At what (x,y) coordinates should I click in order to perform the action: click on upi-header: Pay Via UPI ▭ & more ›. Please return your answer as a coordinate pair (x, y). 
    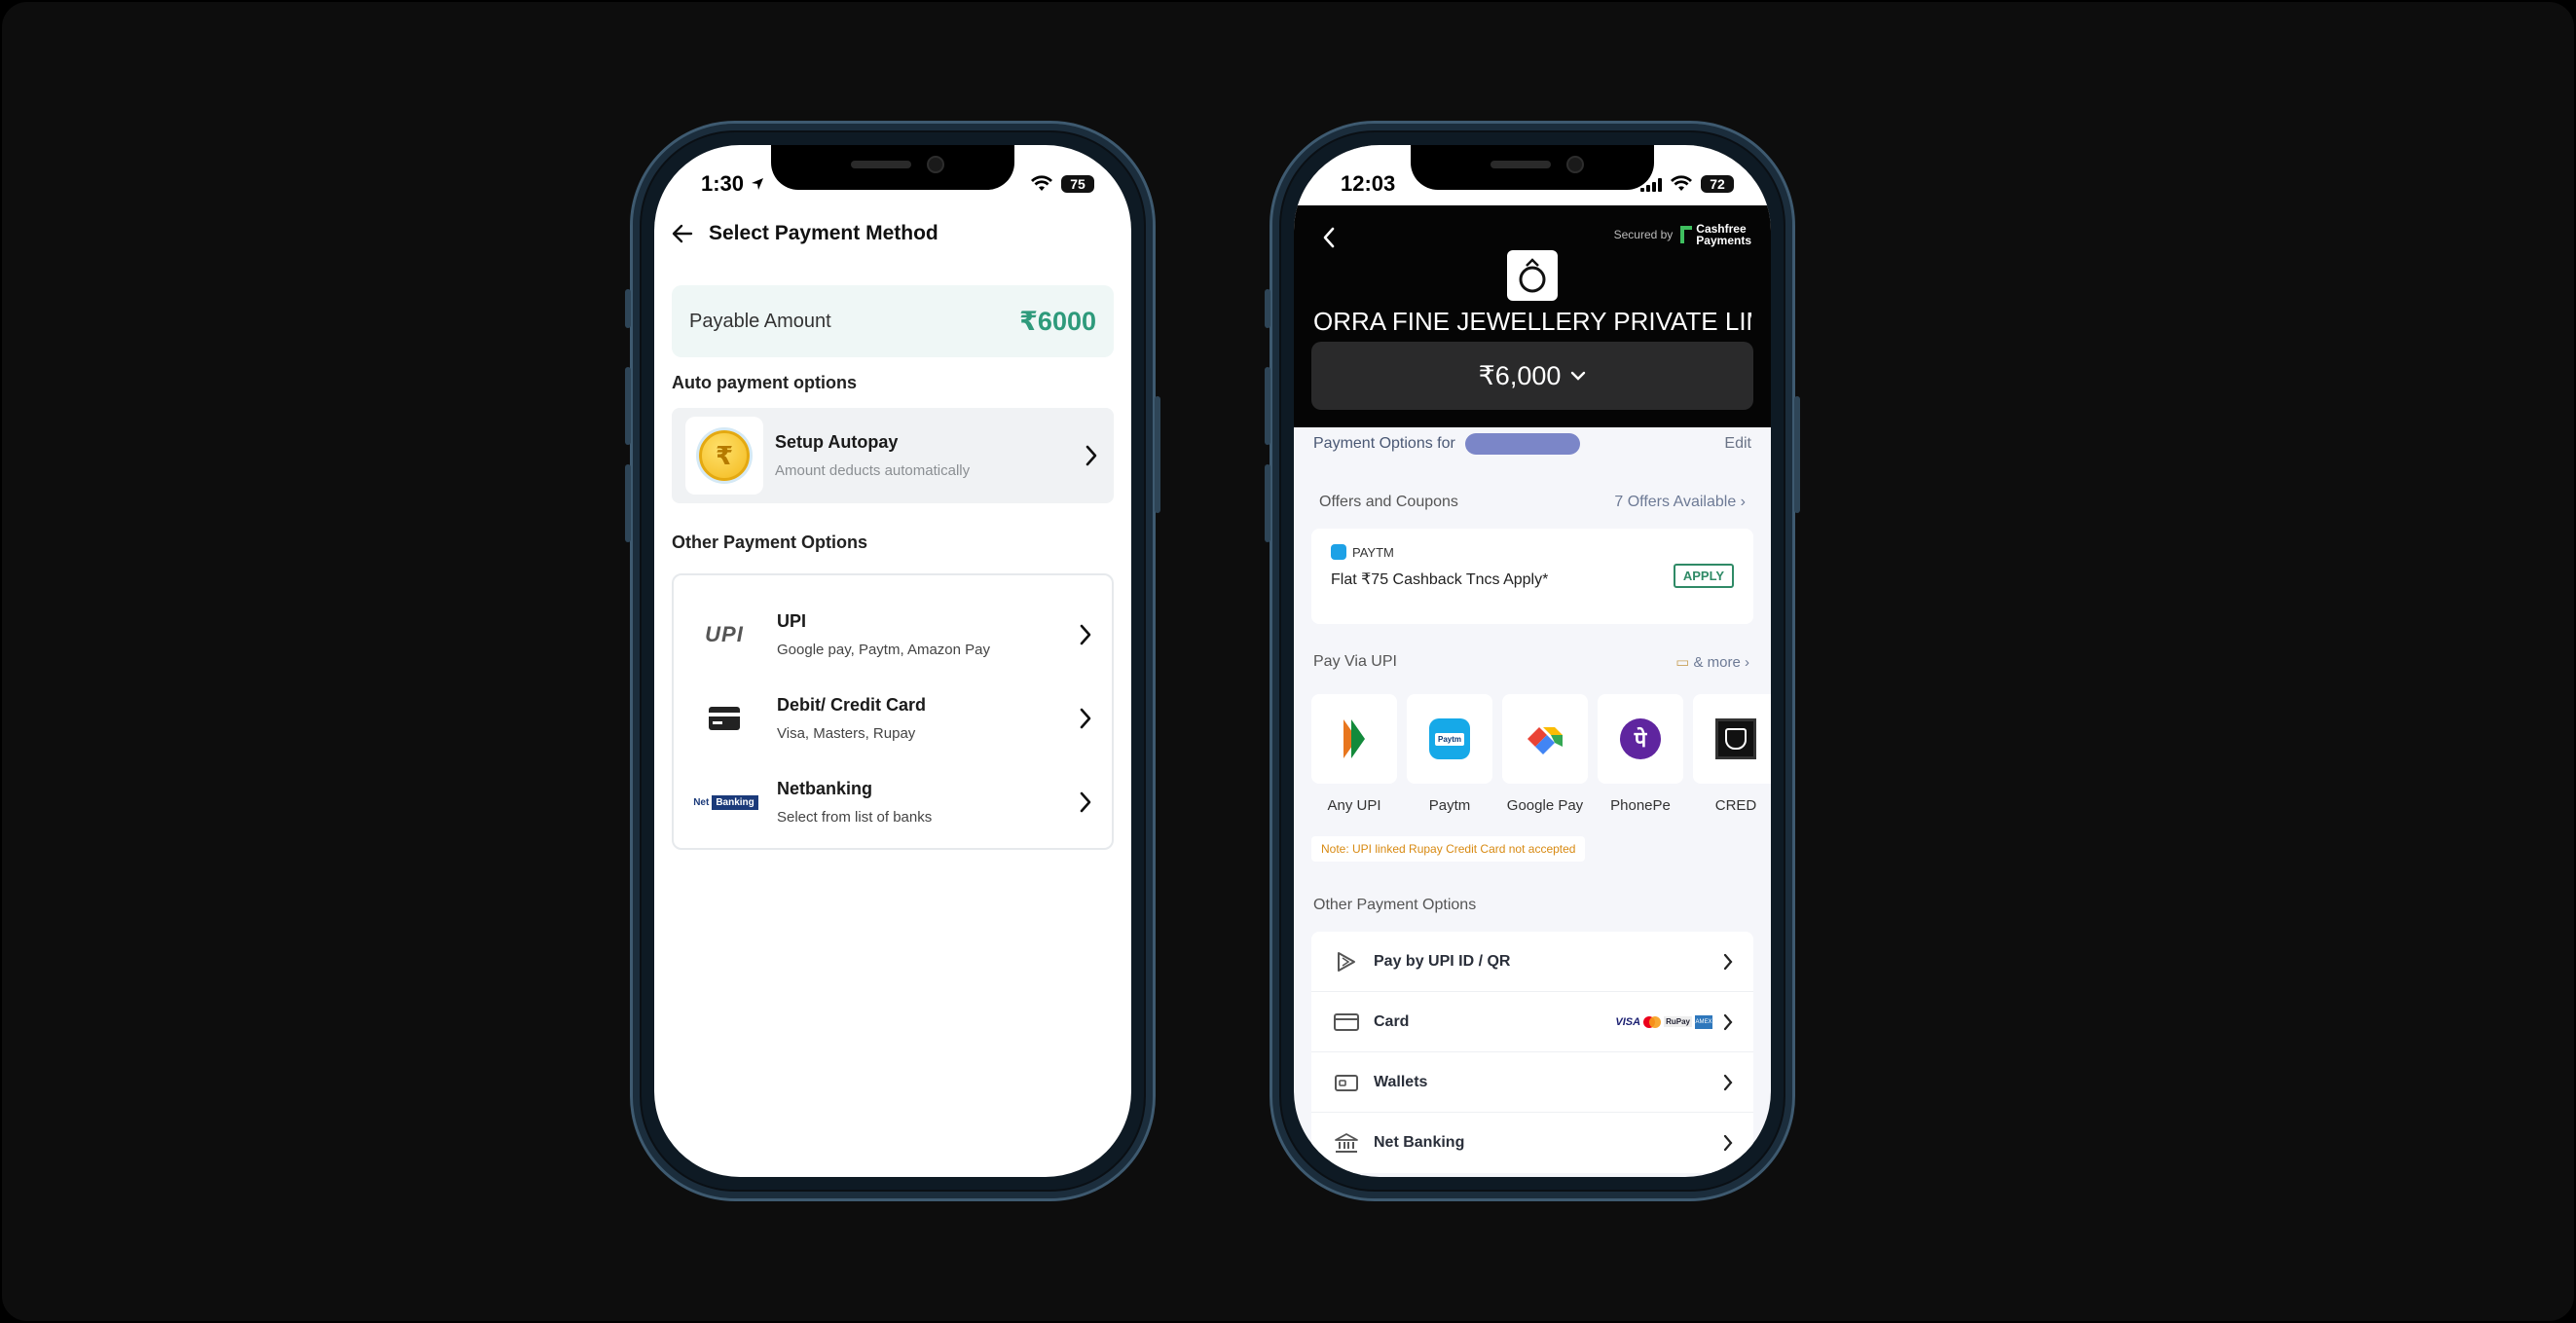
    Looking at the image, I should click on (1531, 662).